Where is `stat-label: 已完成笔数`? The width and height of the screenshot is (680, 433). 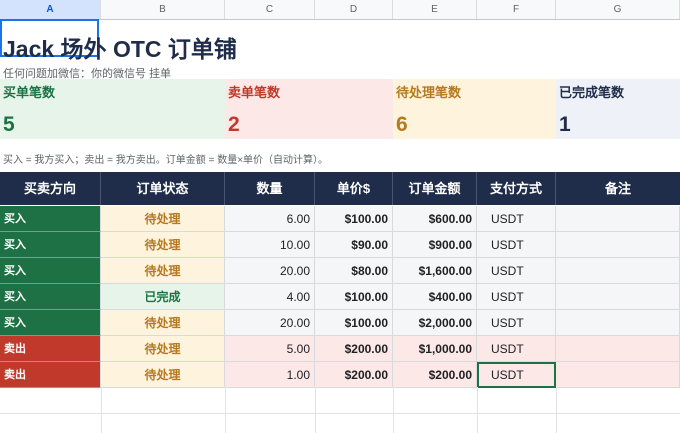
stat-label: 已完成笔数 is located at coordinates (592, 92).